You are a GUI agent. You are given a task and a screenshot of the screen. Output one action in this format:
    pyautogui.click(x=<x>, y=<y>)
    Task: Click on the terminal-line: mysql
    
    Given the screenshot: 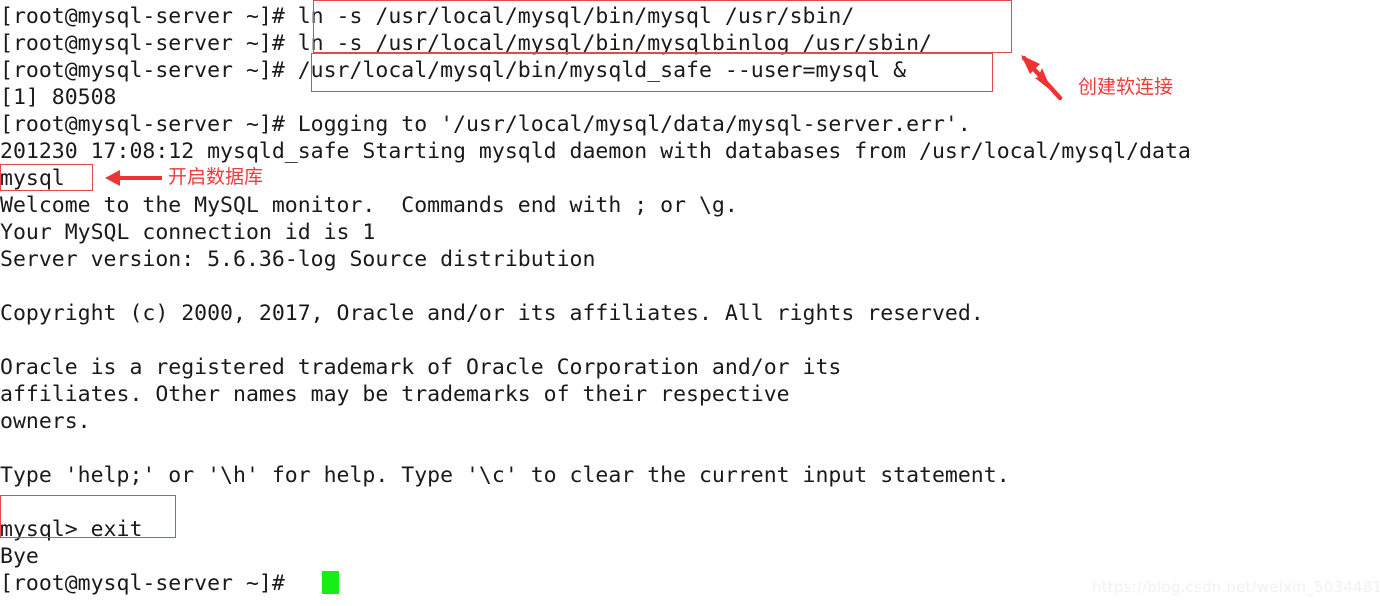 What is the action you would take?
    pyautogui.click(x=32, y=178)
    